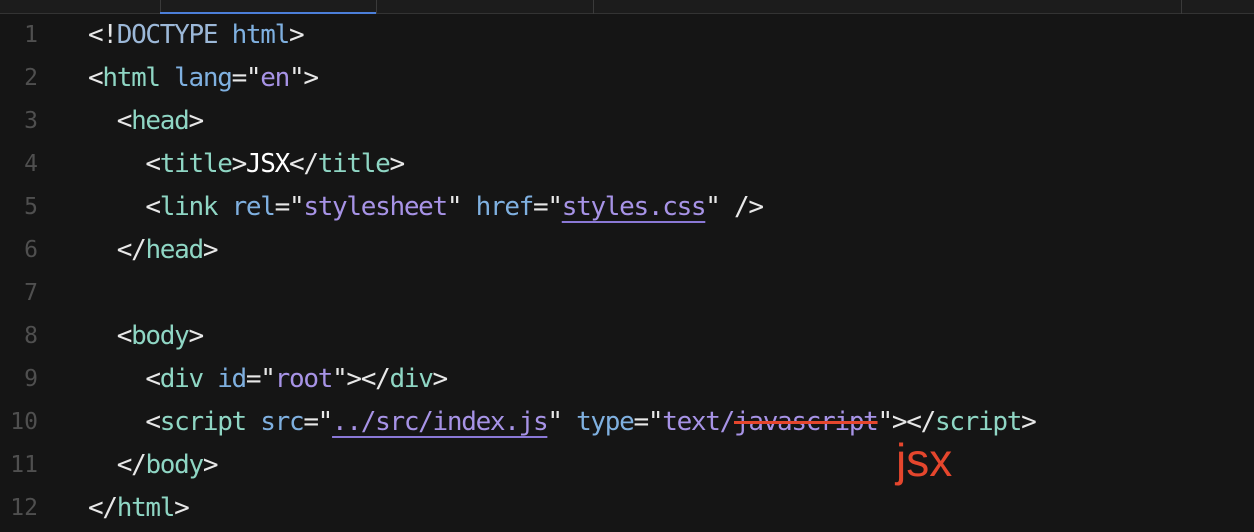 Image resolution: width=1254 pixels, height=532 pixels. What do you see at coordinates (31, 78) in the screenshot?
I see `line-number: 2` at bounding box center [31, 78].